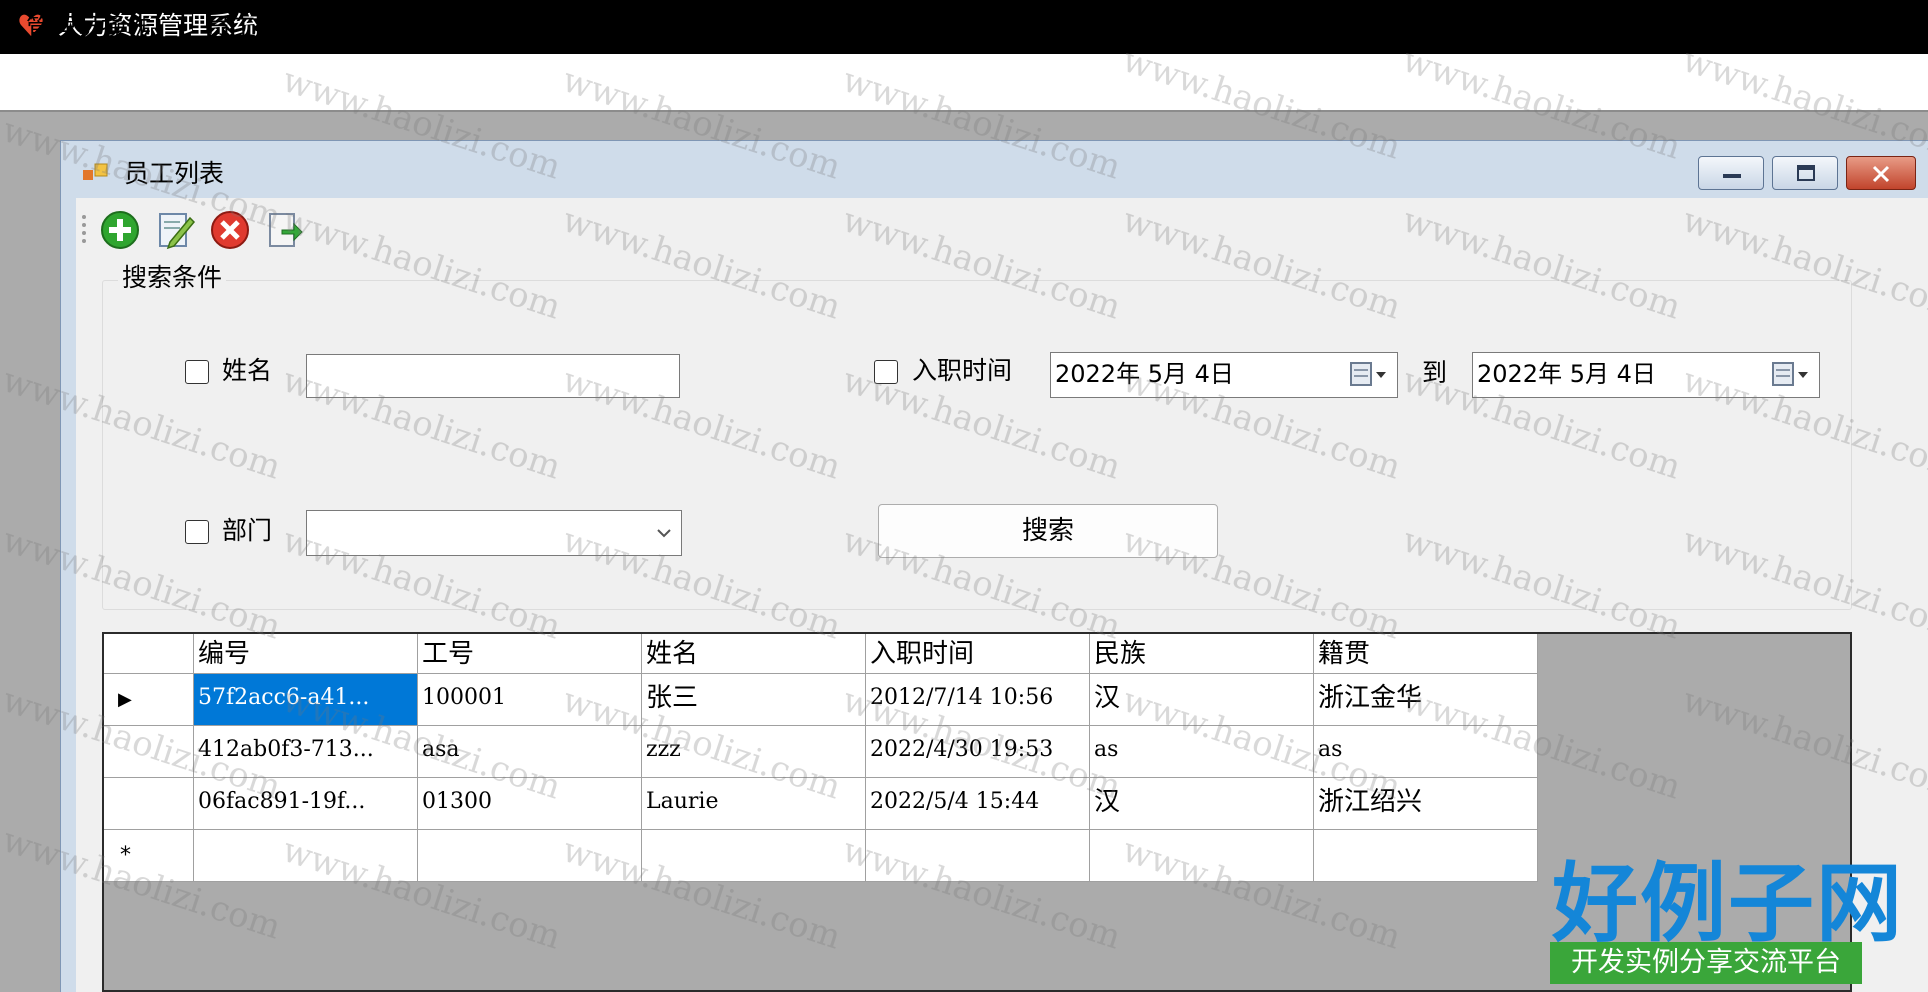  What do you see at coordinates (306, 654) in the screenshot?
I see `column-header-id: 编号` at bounding box center [306, 654].